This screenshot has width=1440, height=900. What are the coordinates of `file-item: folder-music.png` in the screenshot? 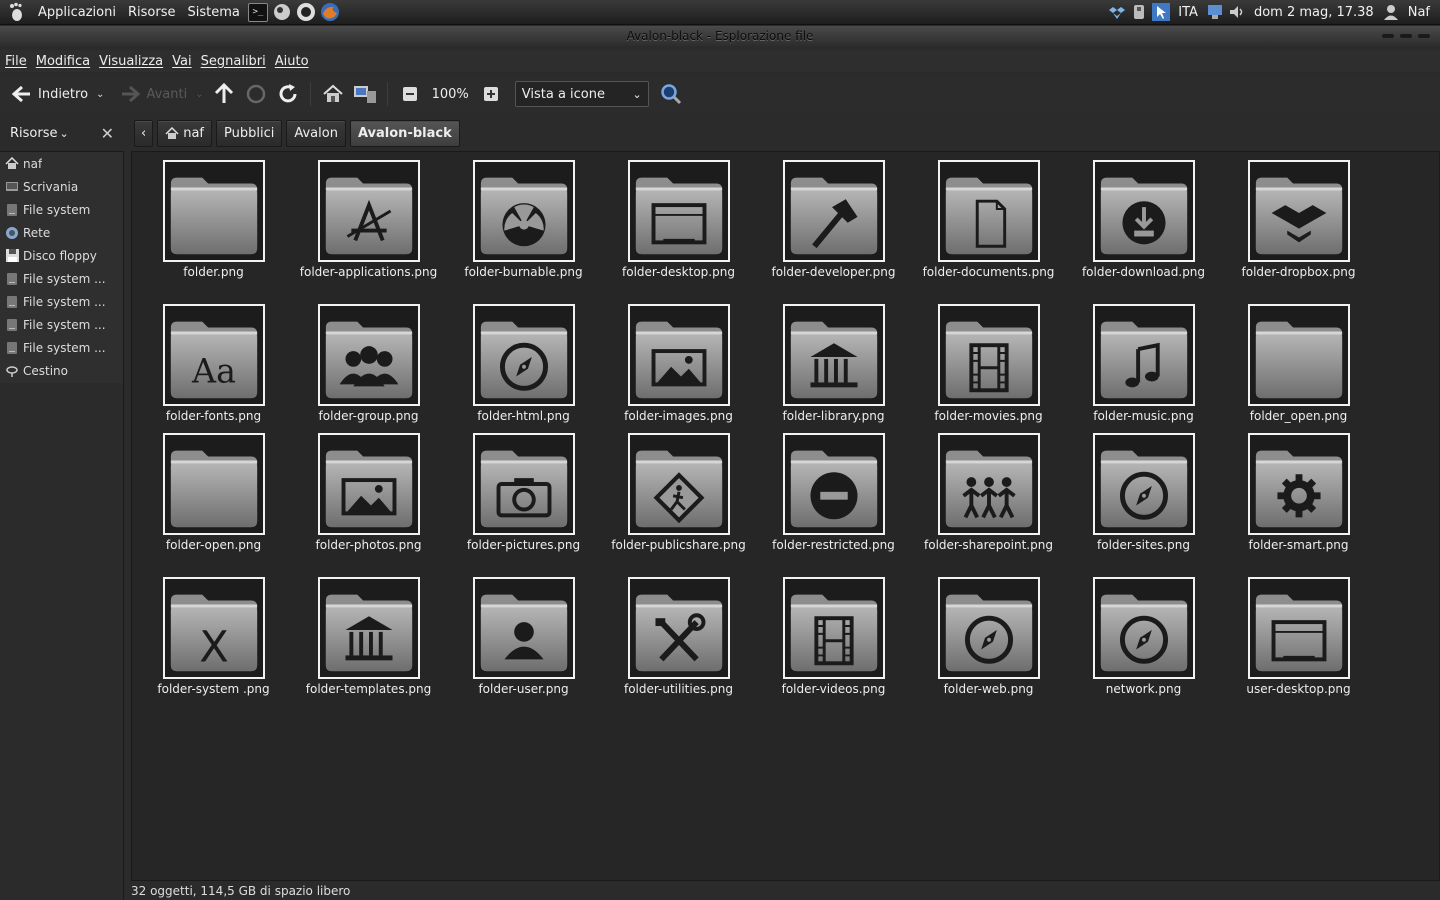 It's located at (1143, 364).